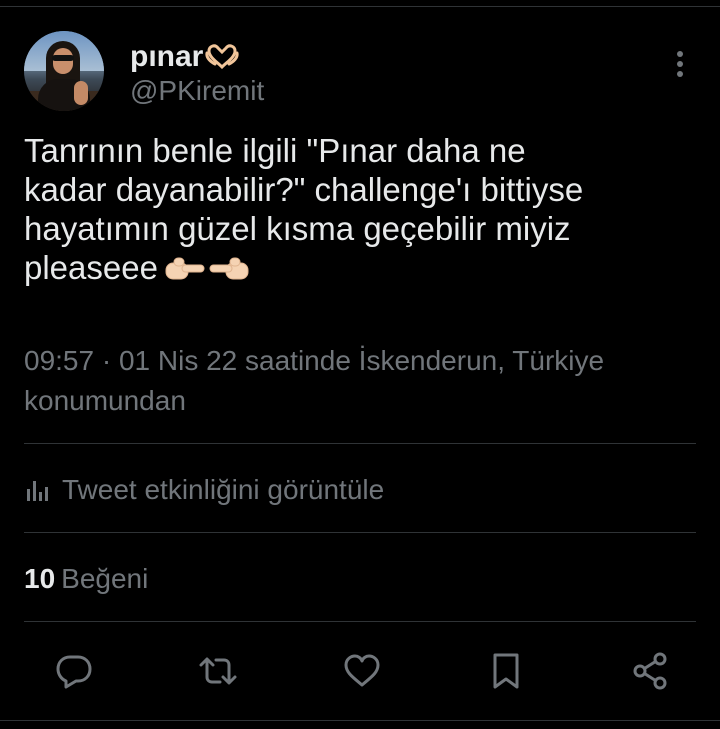  I want to click on view-activity-link: Tweet etkinliğini görüntüle, so click(204, 490).